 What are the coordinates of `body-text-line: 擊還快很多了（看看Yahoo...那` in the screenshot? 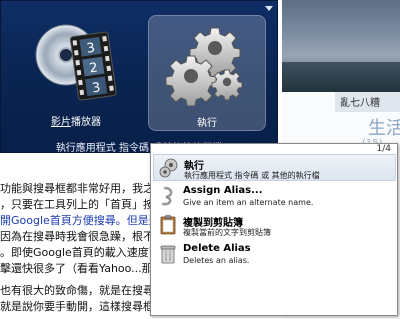 It's located at (76, 268).